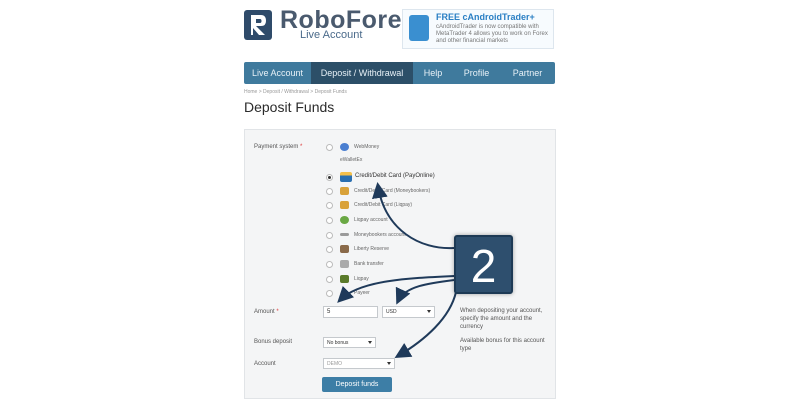 The height and width of the screenshot is (408, 800). I want to click on arrow-to-amount, so click(396, 289).